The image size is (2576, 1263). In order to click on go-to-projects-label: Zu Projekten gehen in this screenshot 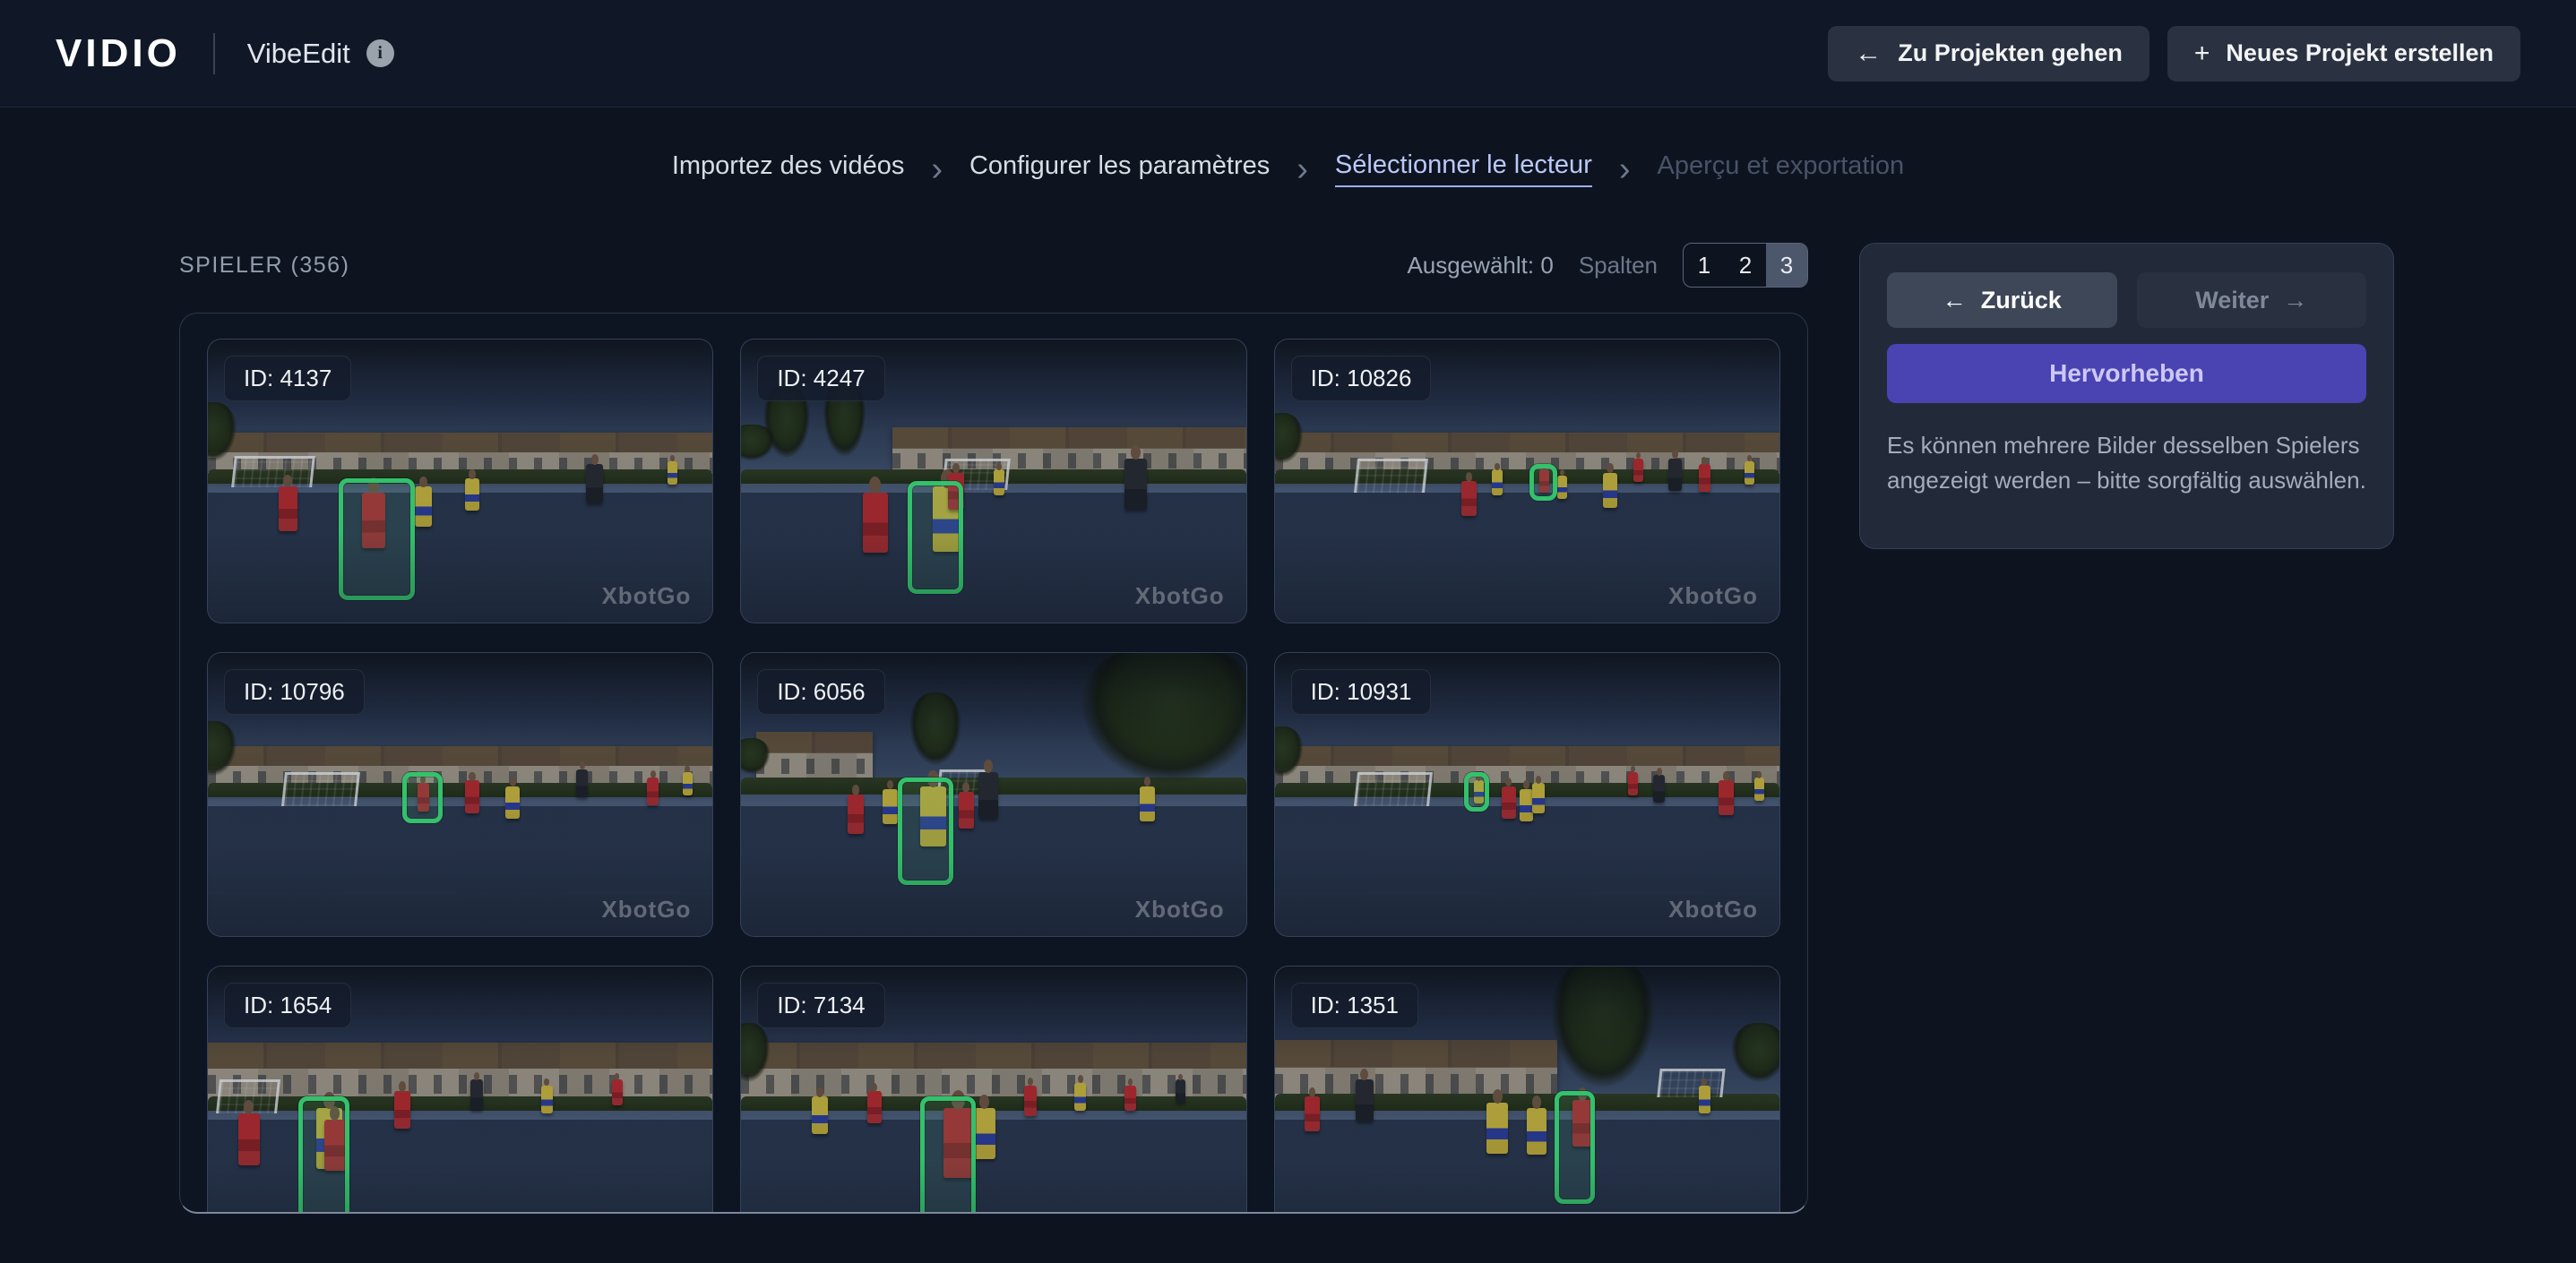, I will do `click(2011, 52)`.